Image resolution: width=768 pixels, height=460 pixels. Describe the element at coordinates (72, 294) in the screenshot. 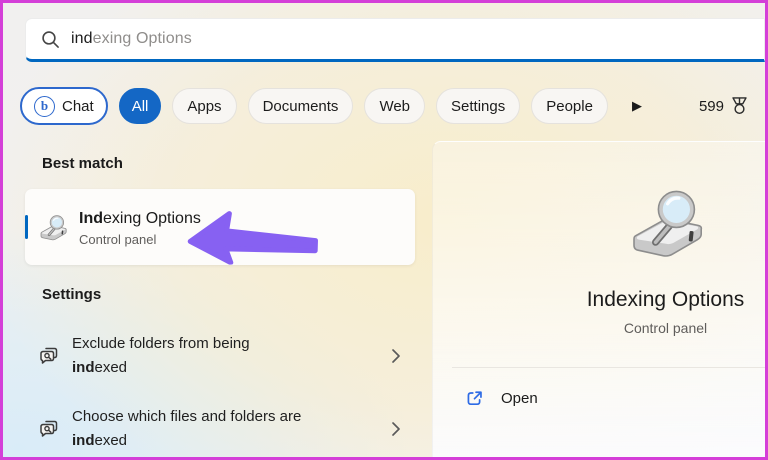

I see `settings-heading: Settings` at that location.